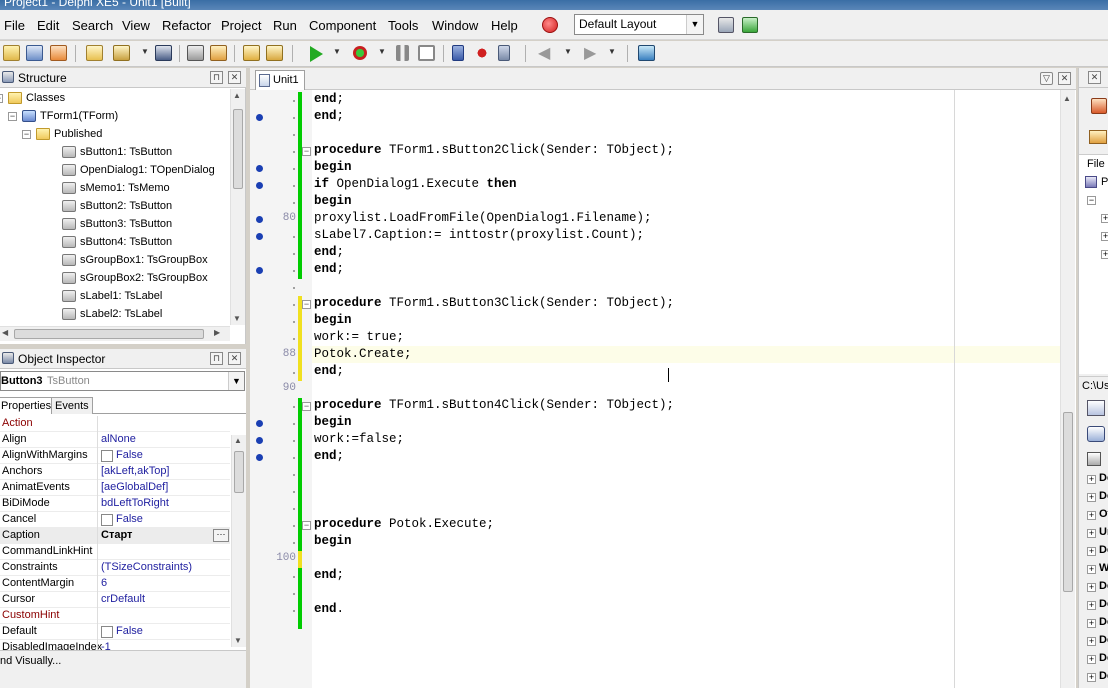 The width and height of the screenshot is (1108, 688). I want to click on save-all-icon, so click(195, 53).